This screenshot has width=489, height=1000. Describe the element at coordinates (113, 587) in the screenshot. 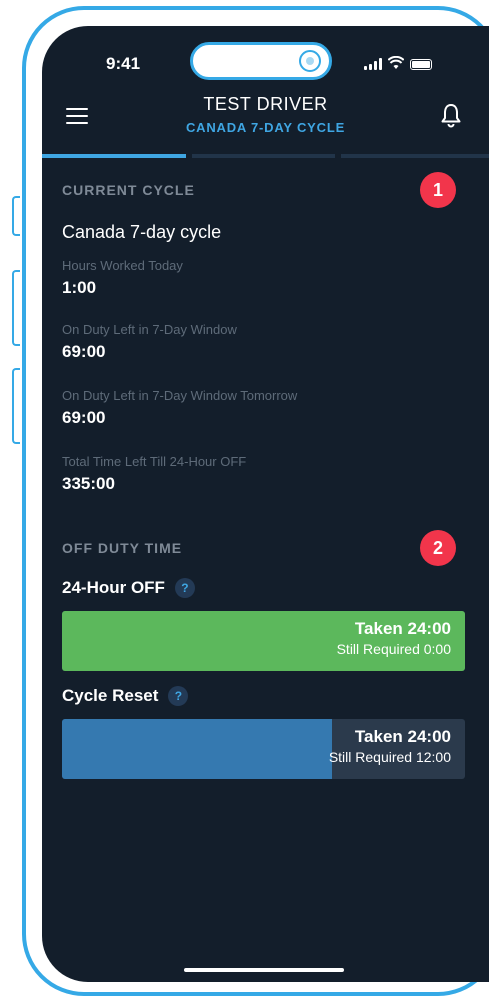

I see `twenty-four-hour-off-title: 24-Hour OFF` at that location.